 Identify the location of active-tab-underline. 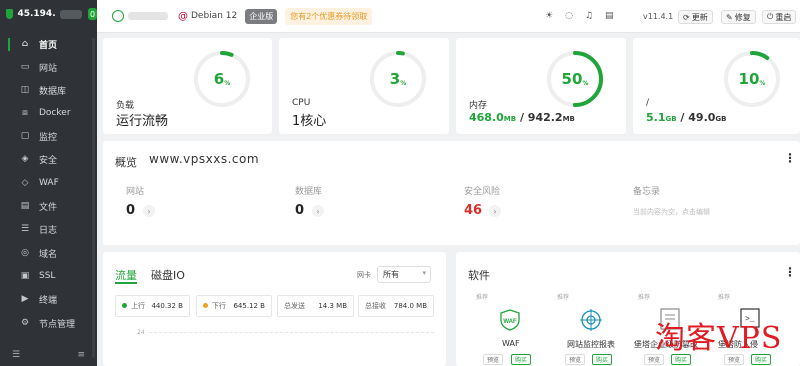
(126, 283).